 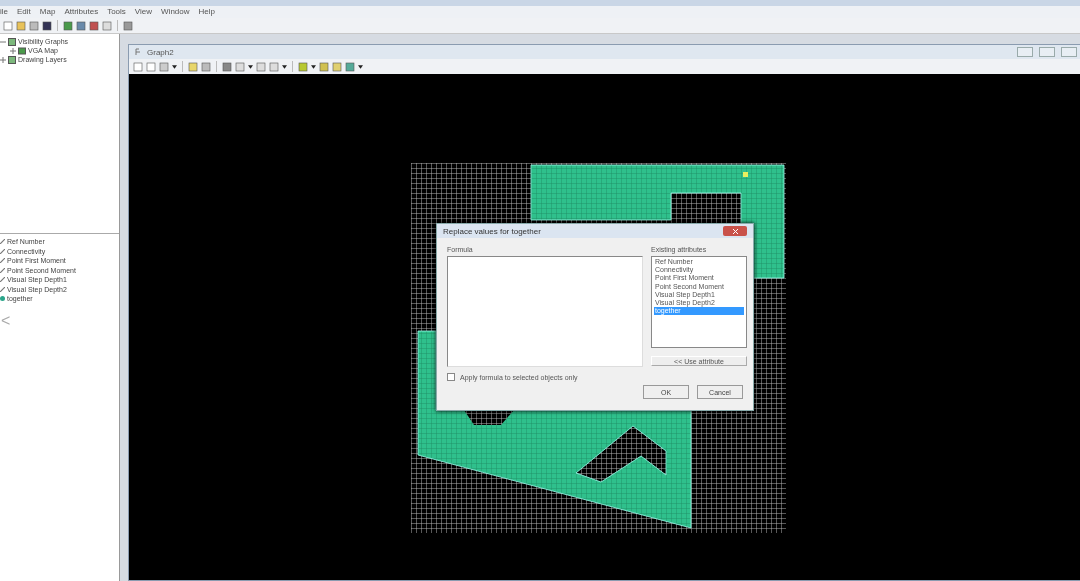 I want to click on formula-field, so click(x=545, y=311).